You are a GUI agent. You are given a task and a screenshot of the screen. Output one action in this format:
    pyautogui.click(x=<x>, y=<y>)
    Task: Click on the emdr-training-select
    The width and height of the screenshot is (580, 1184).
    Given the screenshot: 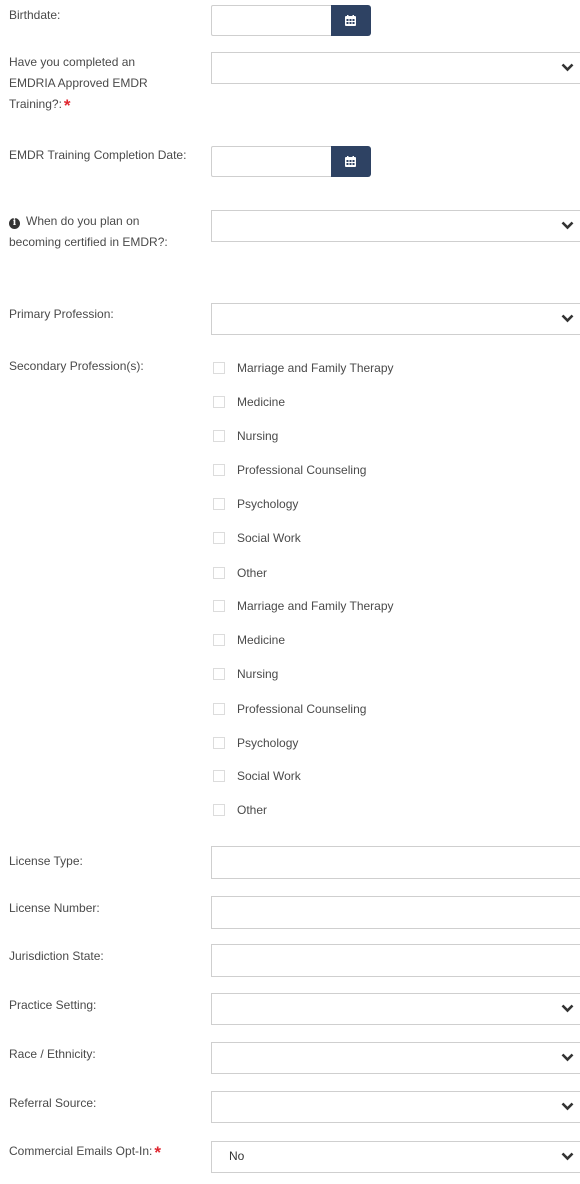 What is the action you would take?
    pyautogui.click(x=395, y=68)
    